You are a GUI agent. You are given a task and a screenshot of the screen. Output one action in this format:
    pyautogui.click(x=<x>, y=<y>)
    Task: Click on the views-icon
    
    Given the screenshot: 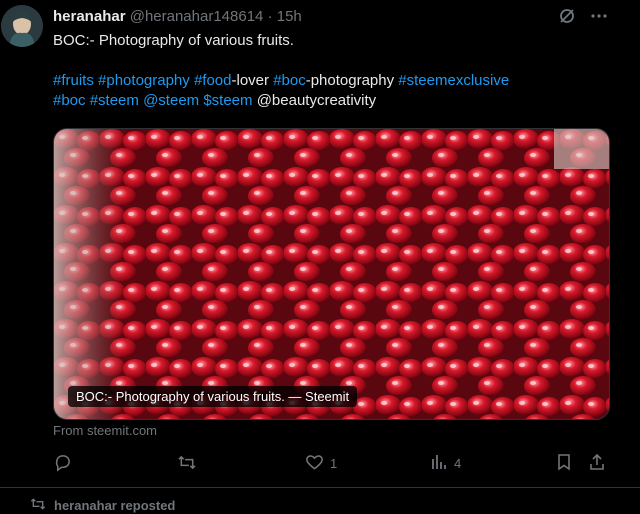 What is the action you would take?
    pyautogui.click(x=439, y=463)
    